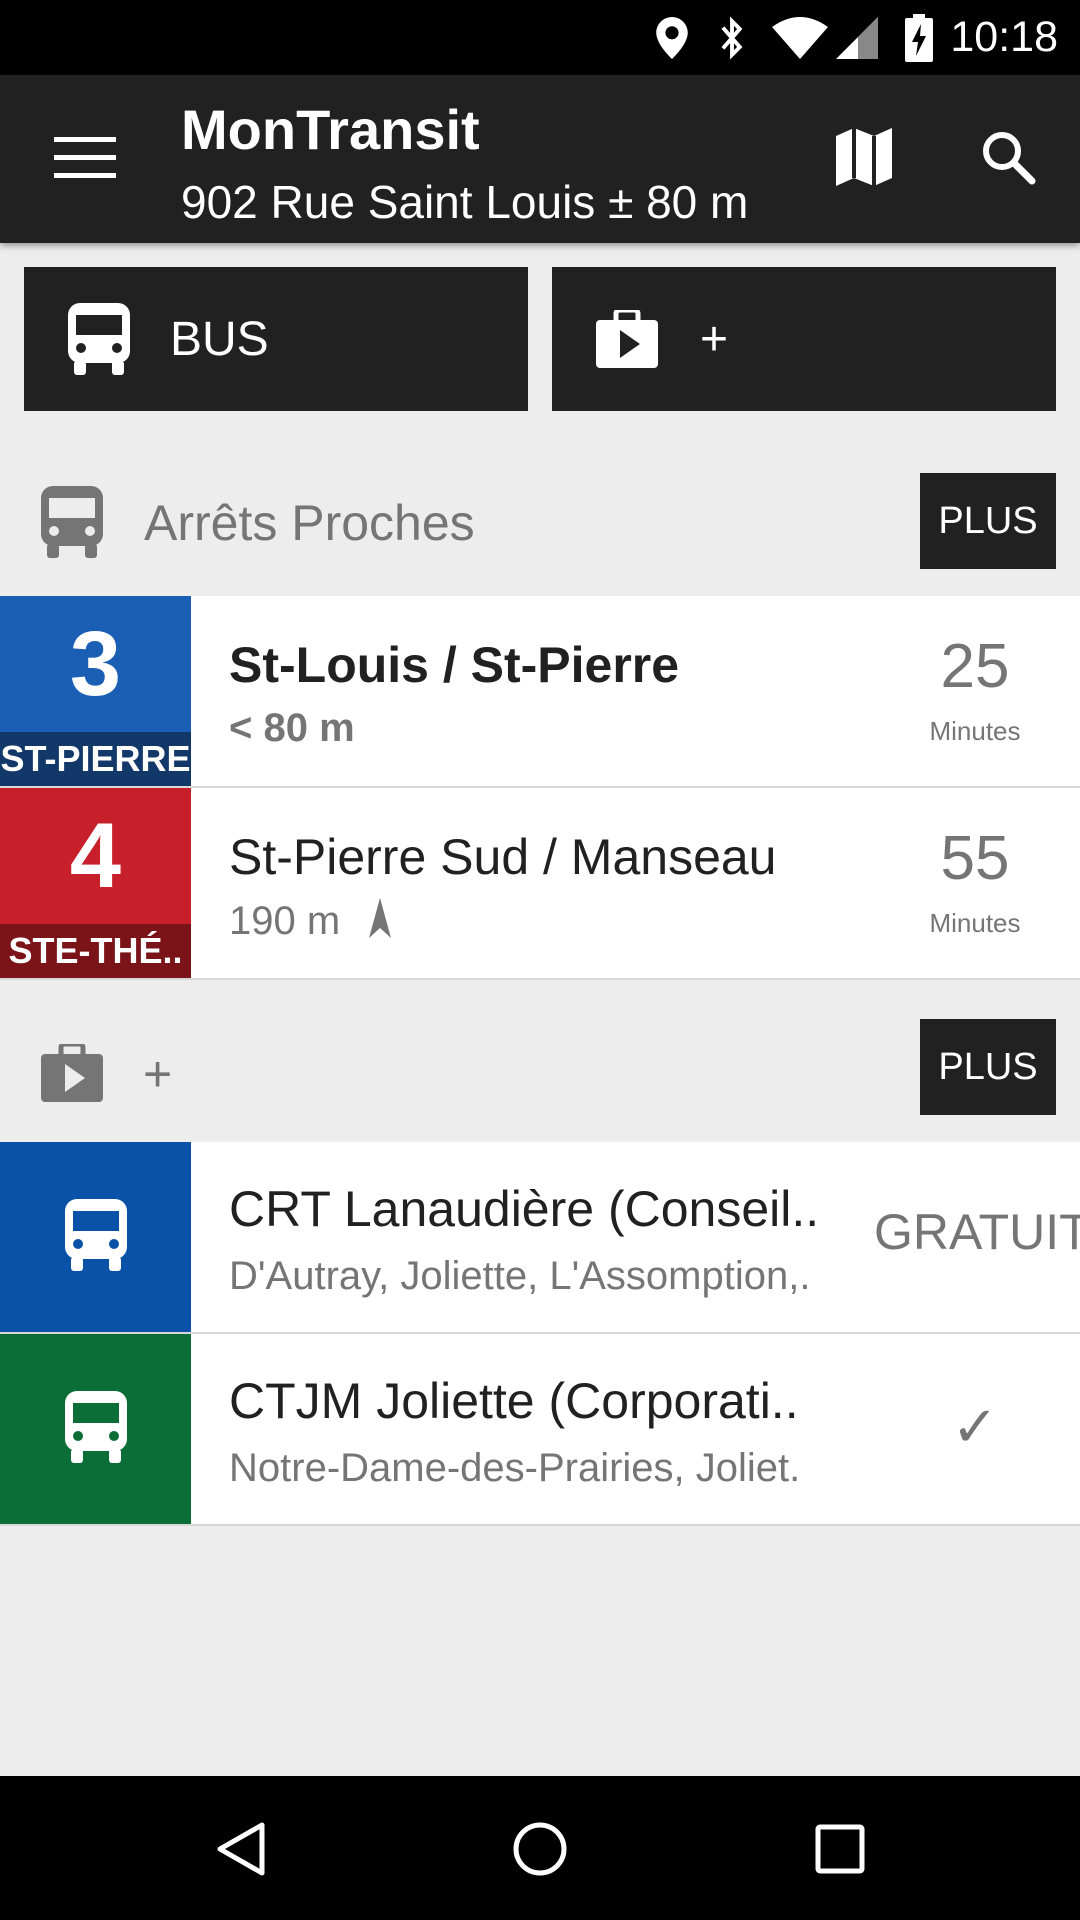  What do you see at coordinates (524, 1209) in the screenshot?
I see `agency-name: CRT Lanaudière (Conseil..` at bounding box center [524, 1209].